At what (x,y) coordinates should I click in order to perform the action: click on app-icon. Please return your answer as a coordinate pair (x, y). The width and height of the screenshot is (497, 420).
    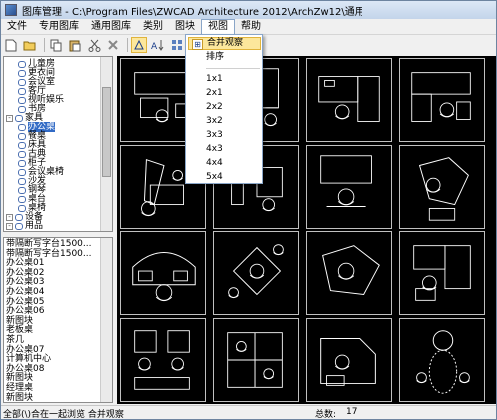
    Looking at the image, I should click on (11, 10).